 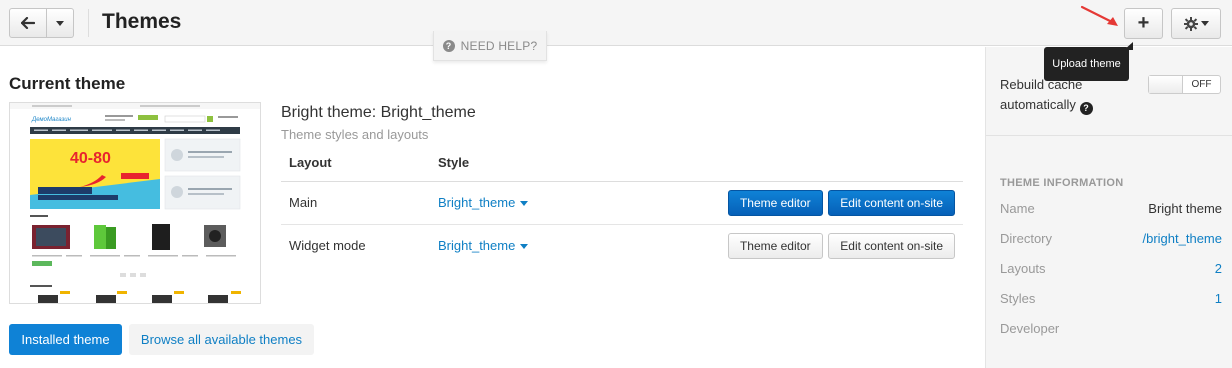 What do you see at coordinates (1041, 94) in the screenshot?
I see `rebuild-cache-text: Rebuild cache automatically` at bounding box center [1041, 94].